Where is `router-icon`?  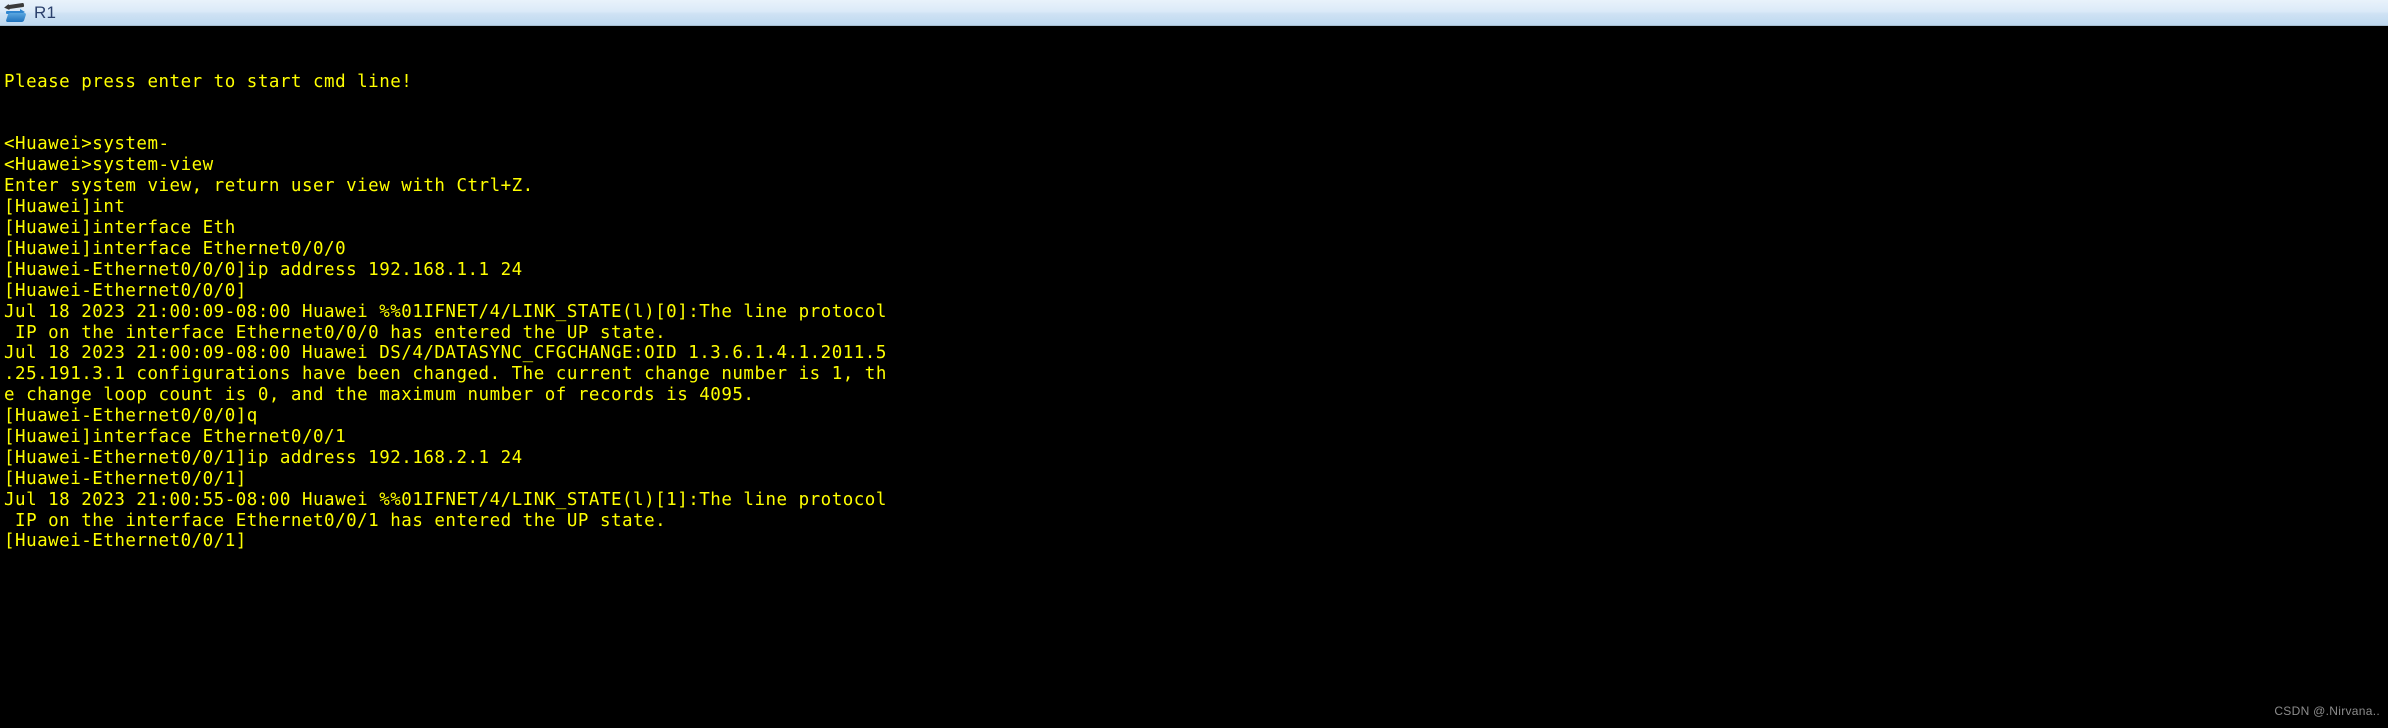
router-icon is located at coordinates (16, 12).